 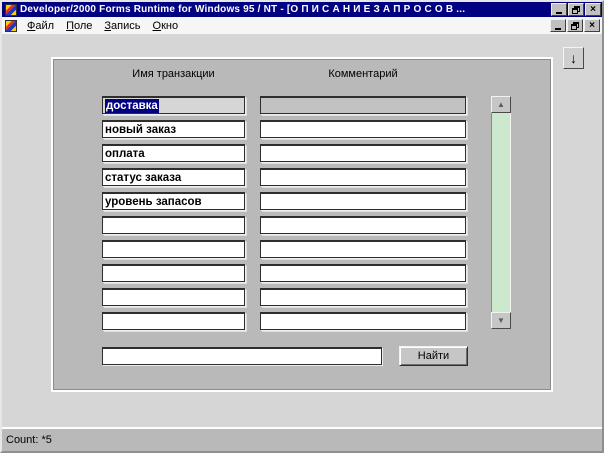 What do you see at coordinates (363, 74) in the screenshot?
I see `comment-column-header: Комментарий` at bounding box center [363, 74].